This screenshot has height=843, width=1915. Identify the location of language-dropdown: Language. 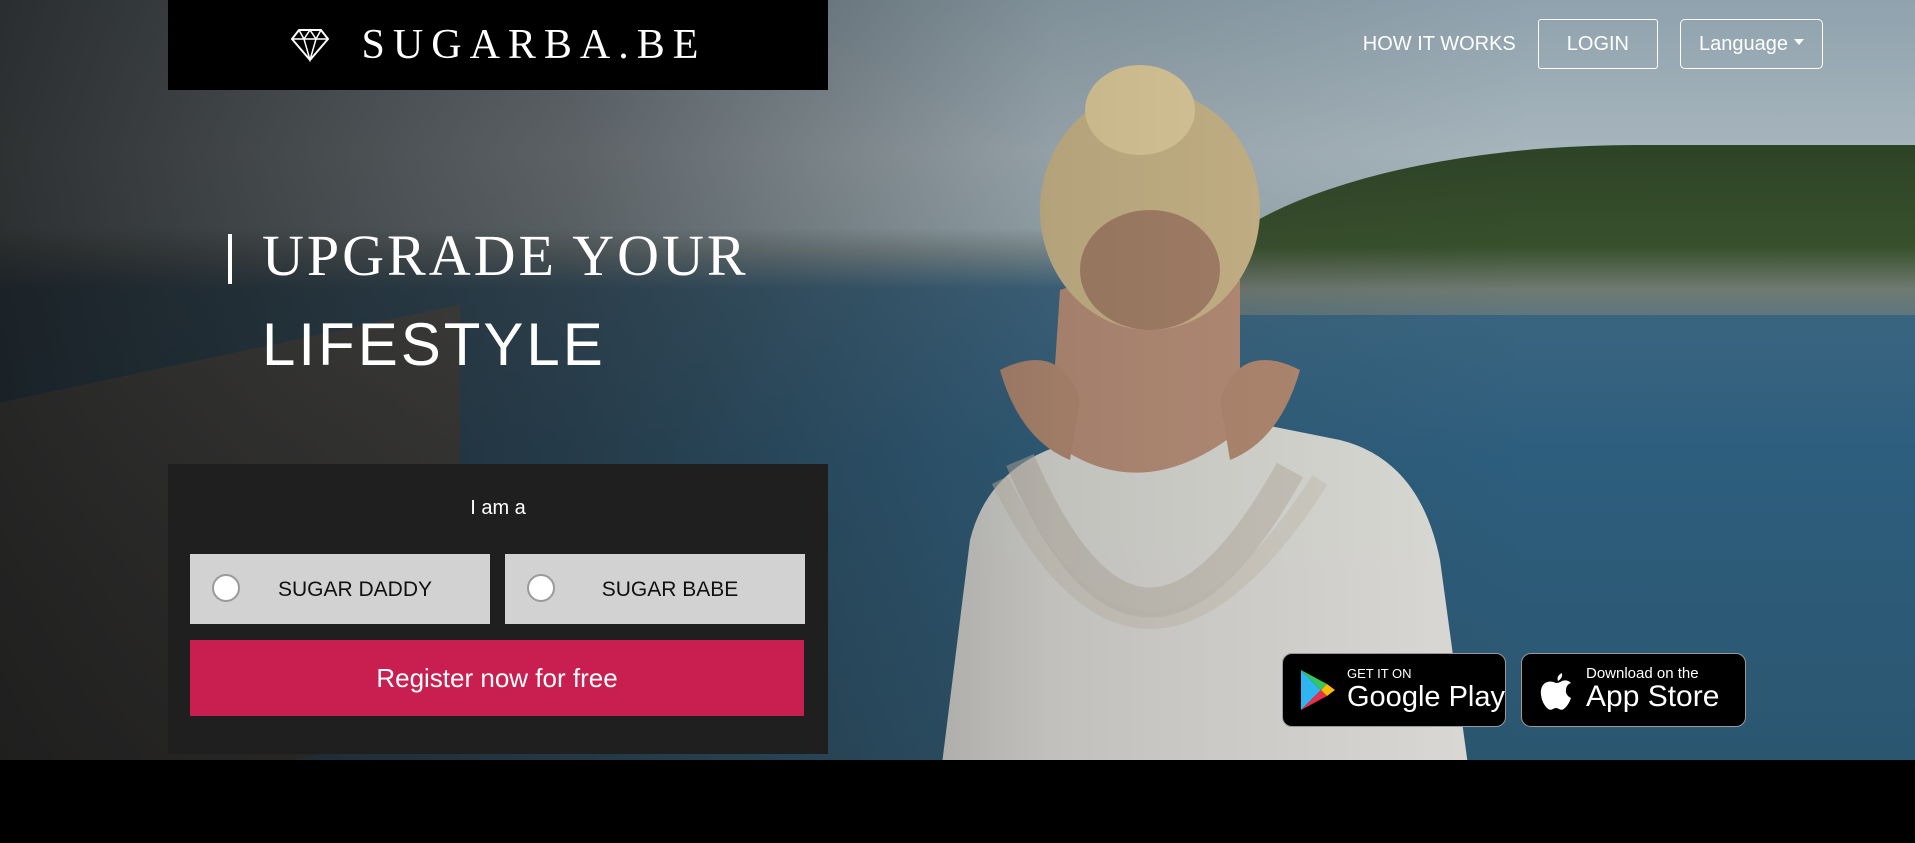
(1751, 44).